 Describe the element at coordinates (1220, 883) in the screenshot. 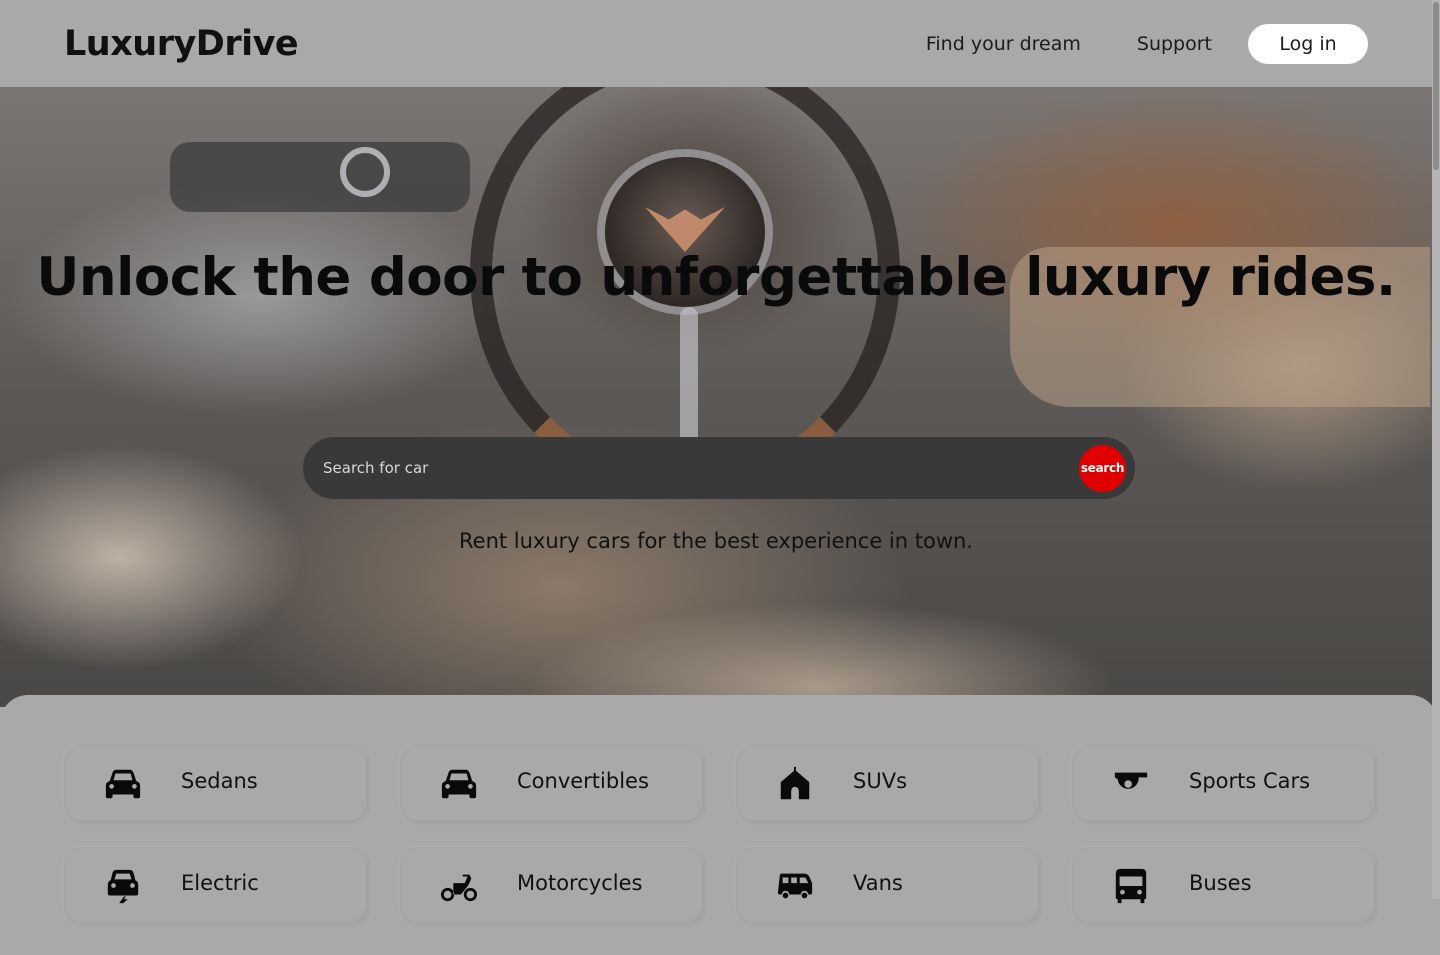

I see `category-label: Buses` at that location.